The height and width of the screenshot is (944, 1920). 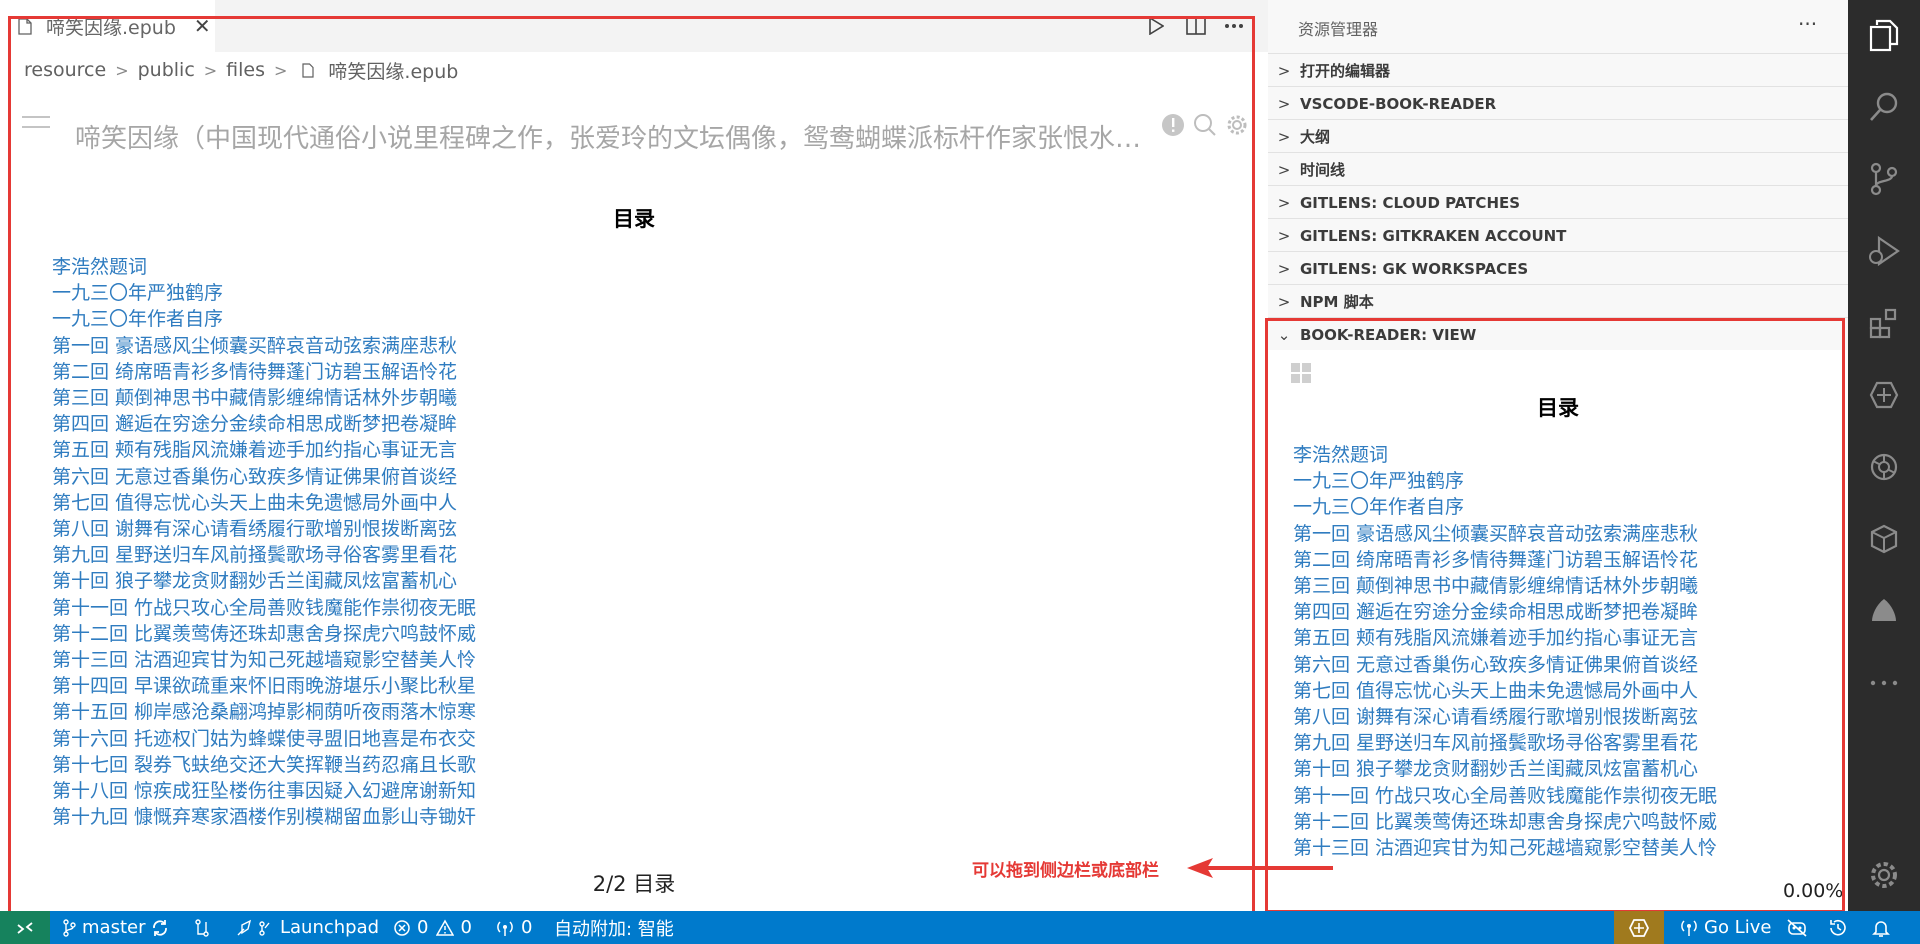 I want to click on search-icon, so click(x=1884, y=107).